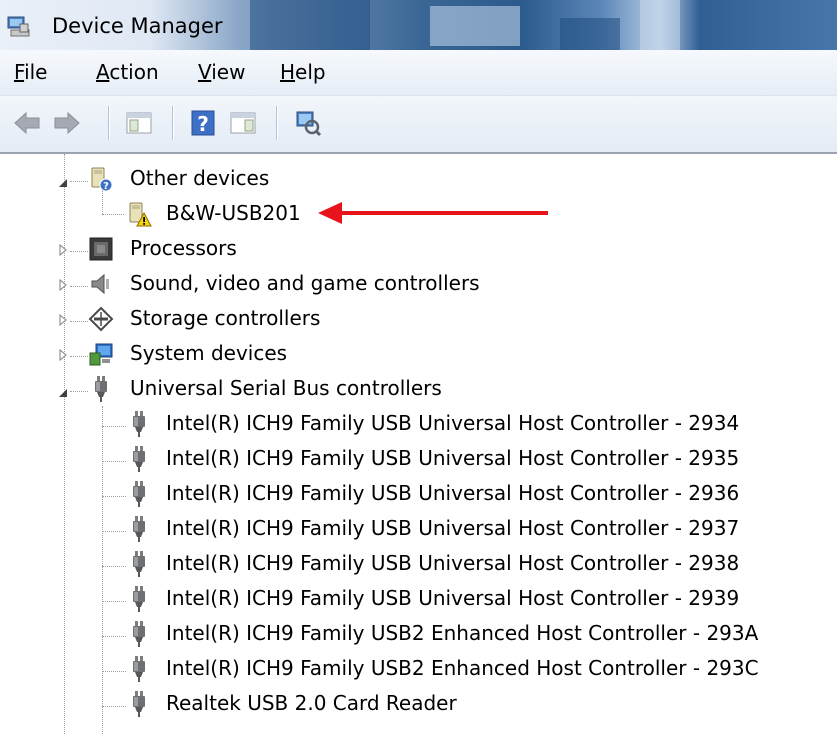 The image size is (837, 734). I want to click on show-action-pane-icon, so click(243, 123).